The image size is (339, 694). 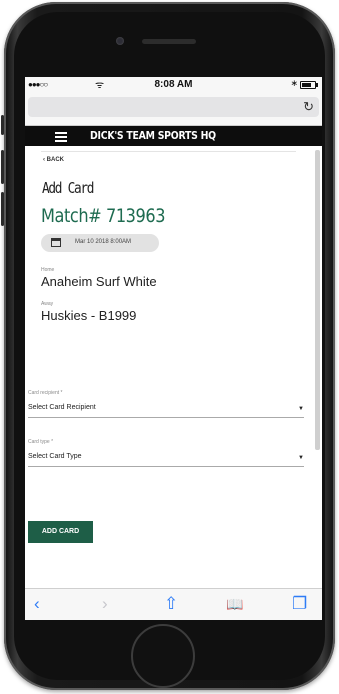 What do you see at coordinates (105, 604) in the screenshot?
I see `forward-icon: ›` at bounding box center [105, 604].